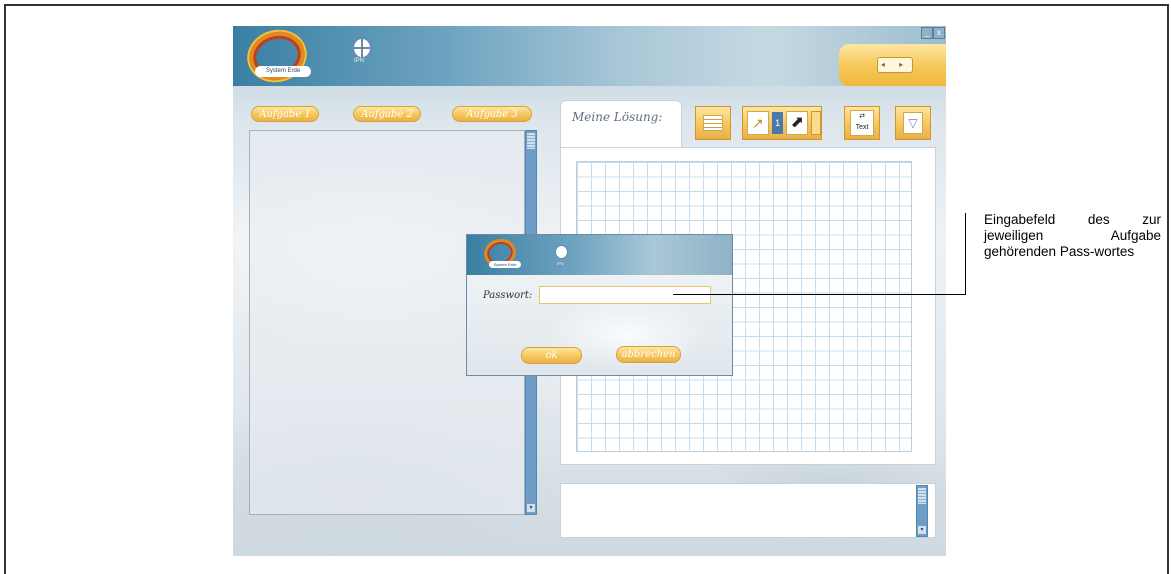 This screenshot has height=574, width=1171. What do you see at coordinates (819, 294) in the screenshot?
I see `annotation-leader-line` at bounding box center [819, 294].